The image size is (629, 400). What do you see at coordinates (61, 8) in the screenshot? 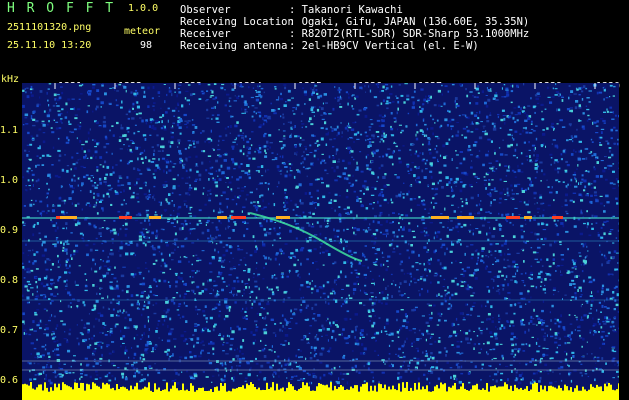
I see `app-logo: H R O F F T` at bounding box center [61, 8].